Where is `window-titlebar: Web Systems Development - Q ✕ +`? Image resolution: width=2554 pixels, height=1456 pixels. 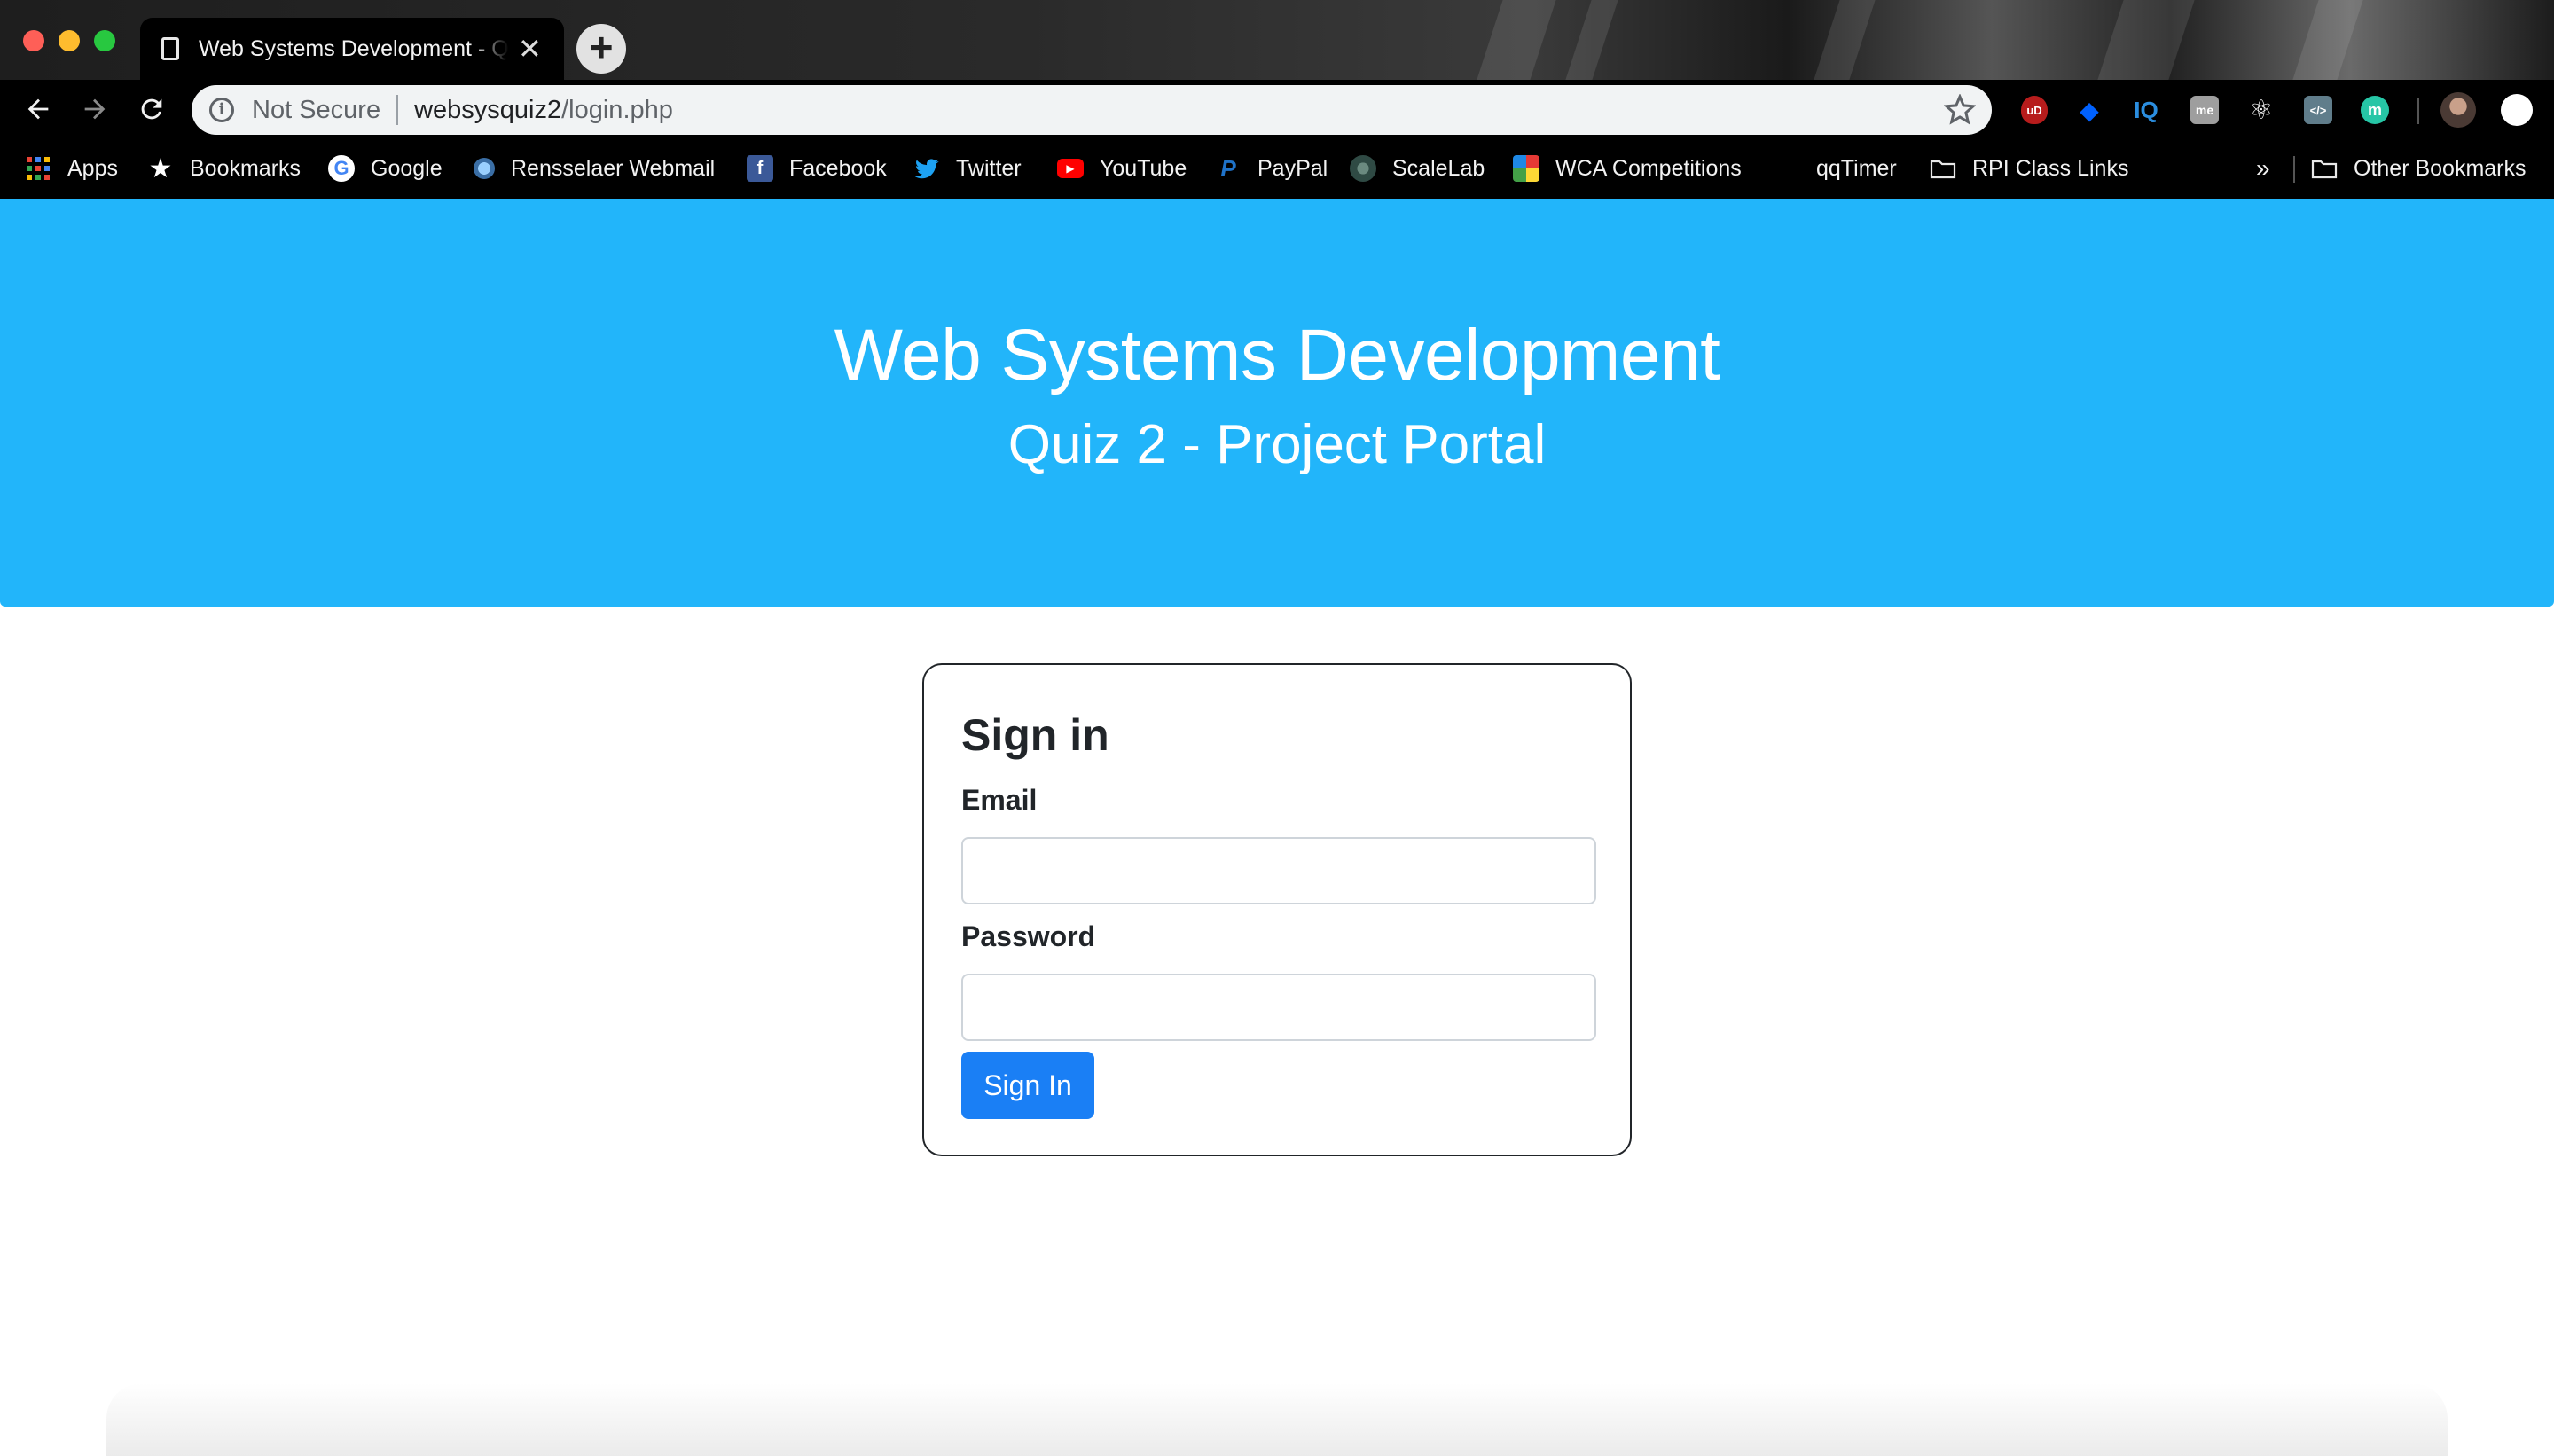
window-titlebar: Web Systems Development - Q ✕ + is located at coordinates (1277, 40).